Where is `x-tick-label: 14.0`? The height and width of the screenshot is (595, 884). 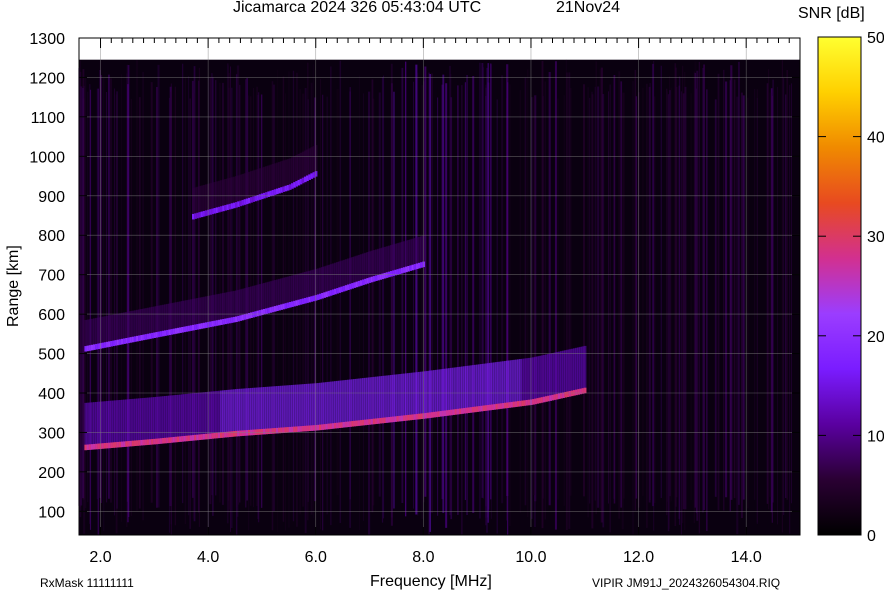
x-tick-label: 14.0 is located at coordinates (746, 557).